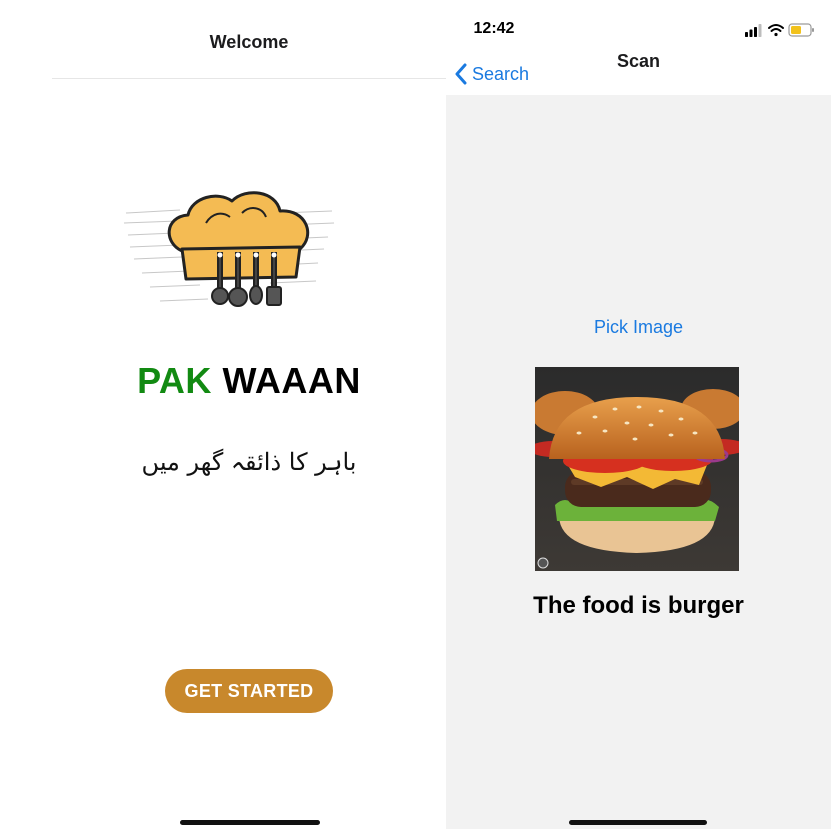  What do you see at coordinates (249, 78) in the screenshot?
I see `nav-divider` at bounding box center [249, 78].